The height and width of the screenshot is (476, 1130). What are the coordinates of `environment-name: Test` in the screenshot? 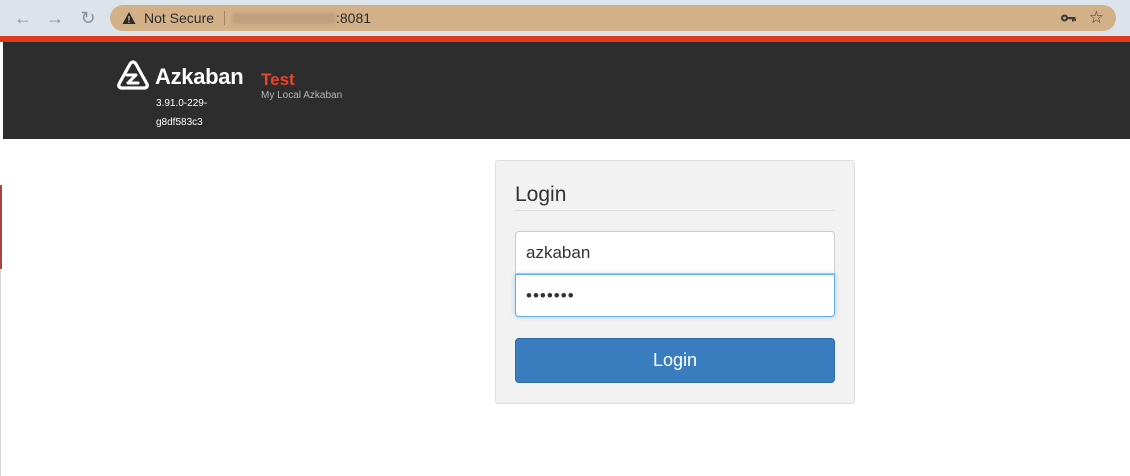 It's located at (278, 79).